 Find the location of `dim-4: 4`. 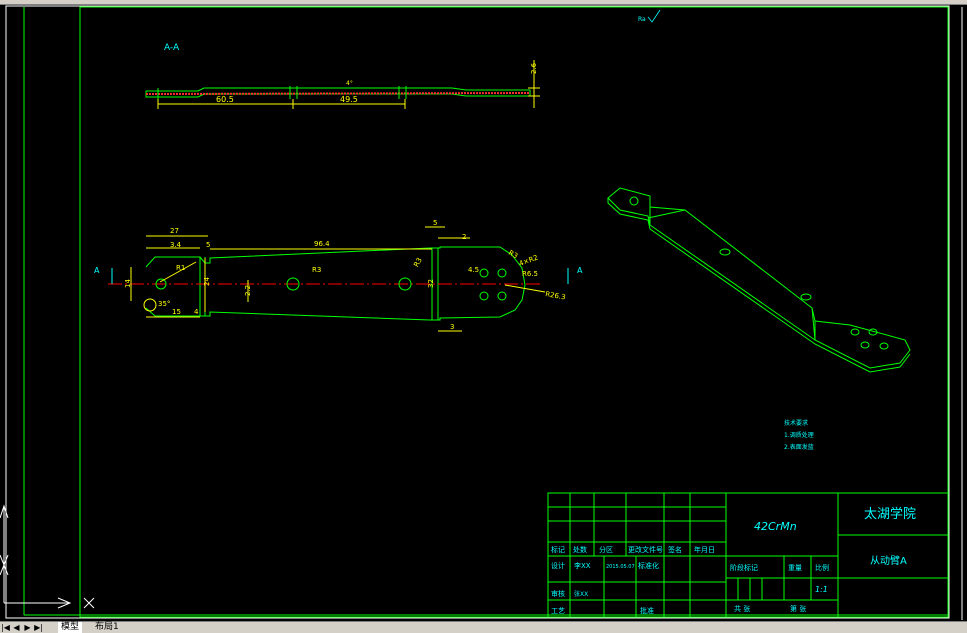

dim-4: 4 is located at coordinates (196, 312).